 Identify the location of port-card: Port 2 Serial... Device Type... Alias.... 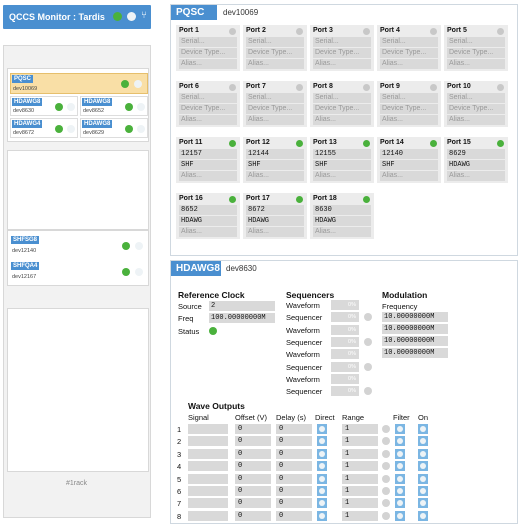
(275, 48).